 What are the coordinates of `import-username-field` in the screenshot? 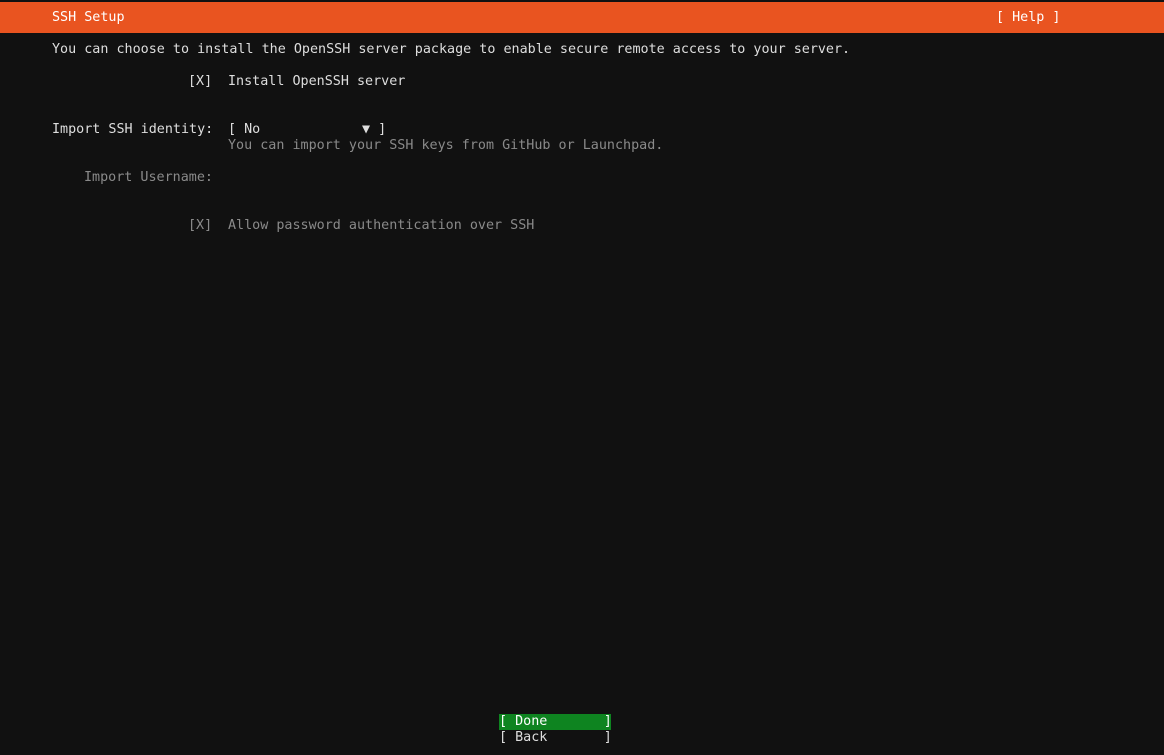 It's located at (428, 178).